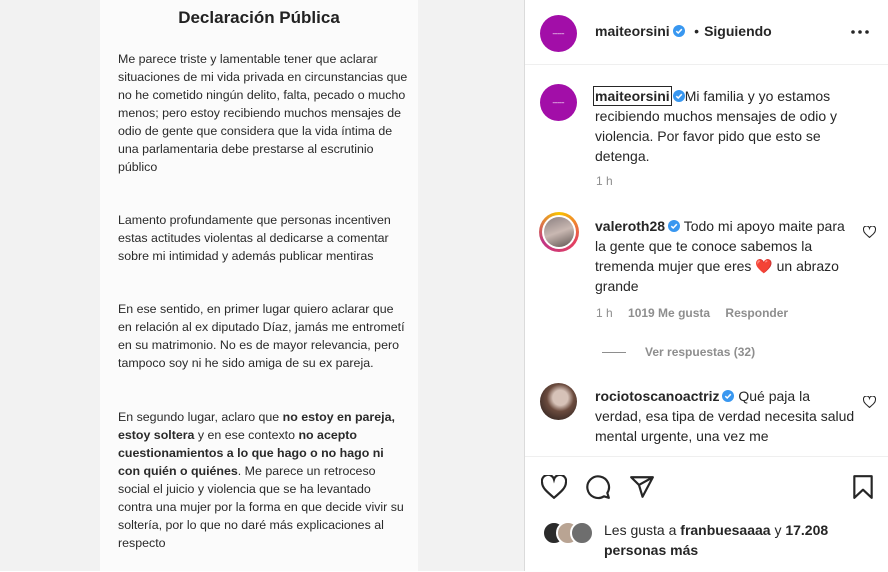  What do you see at coordinates (669, 313) in the screenshot?
I see `comment-likes: 1019 Me gusta` at bounding box center [669, 313].